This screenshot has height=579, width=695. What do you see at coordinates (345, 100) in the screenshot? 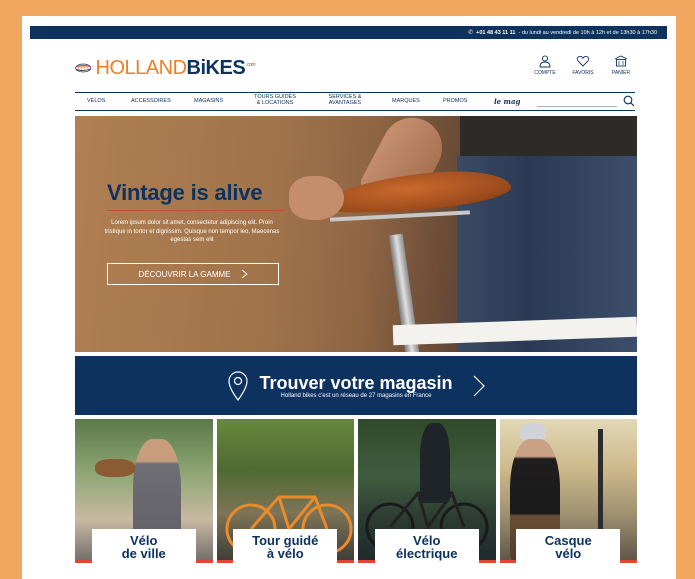
I see `nav-item-services: SERVICES & AVANTAGES` at bounding box center [345, 100].